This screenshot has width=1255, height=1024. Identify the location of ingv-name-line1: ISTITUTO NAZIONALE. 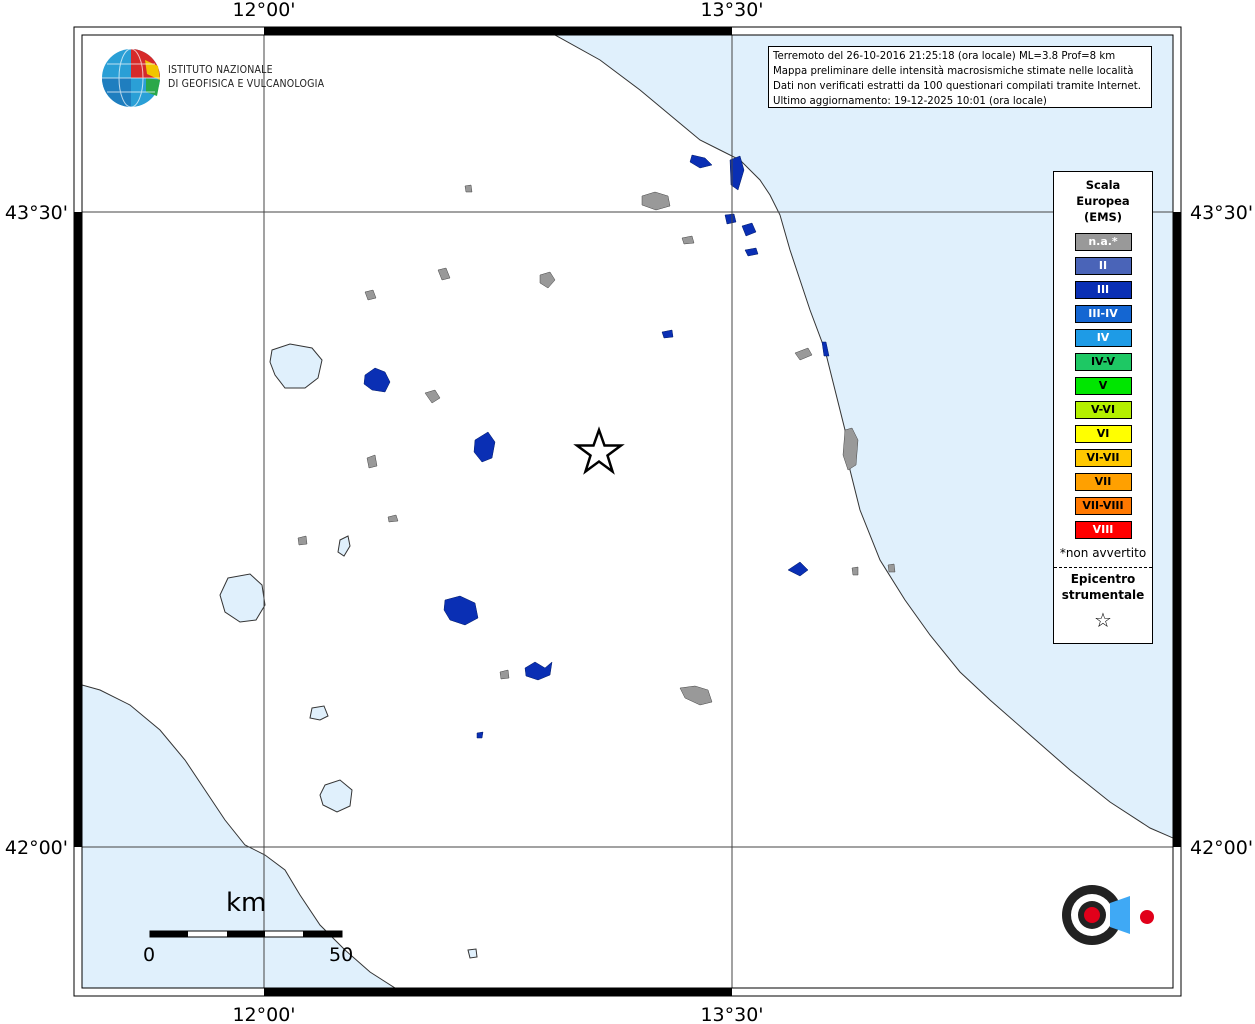
(220, 70).